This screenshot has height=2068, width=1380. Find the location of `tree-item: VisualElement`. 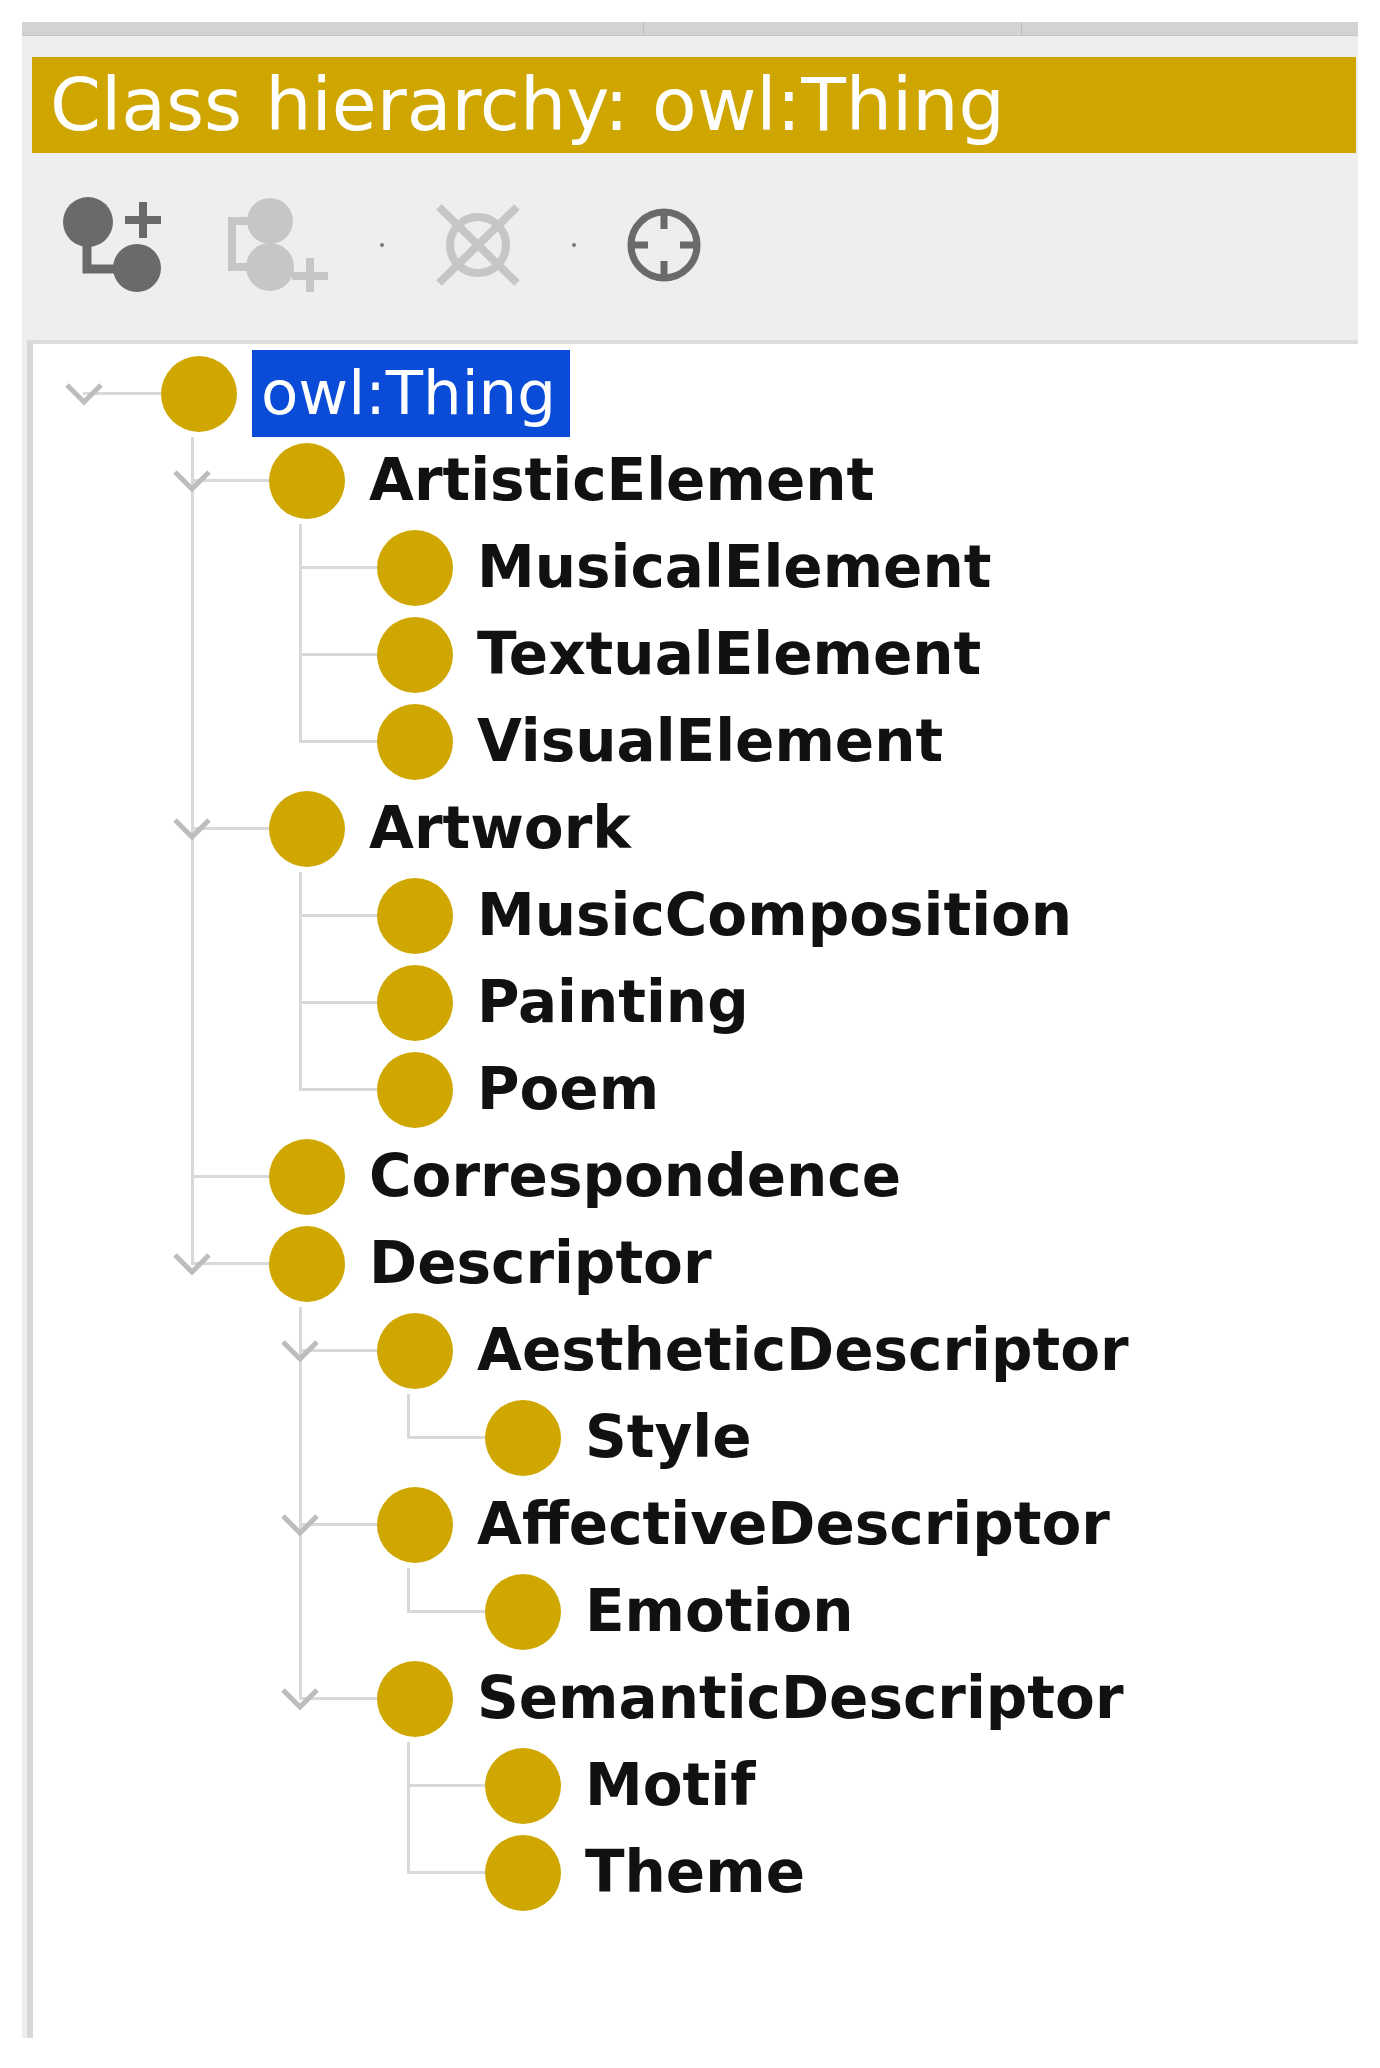

tree-item: VisualElement is located at coordinates (710, 741).